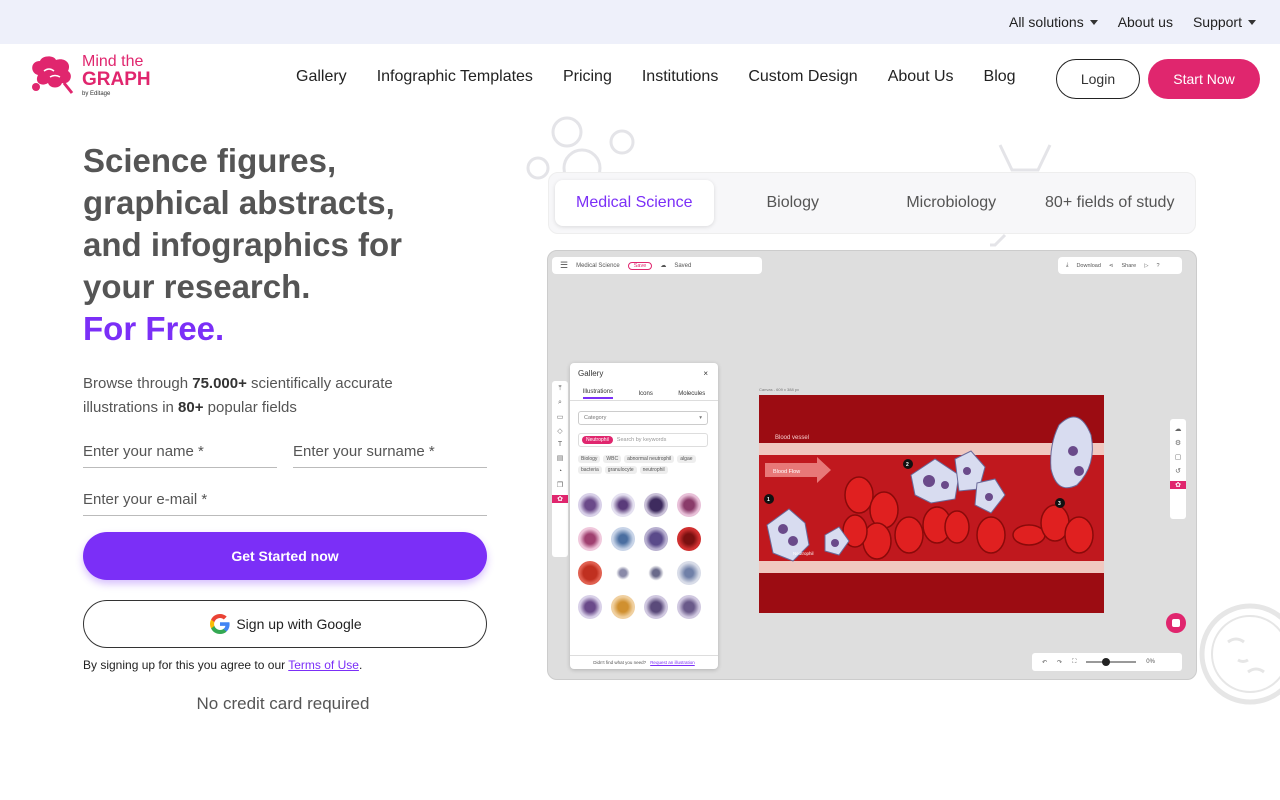  I want to click on gallery-search: Neutrophil Search by keywords, so click(643, 440).